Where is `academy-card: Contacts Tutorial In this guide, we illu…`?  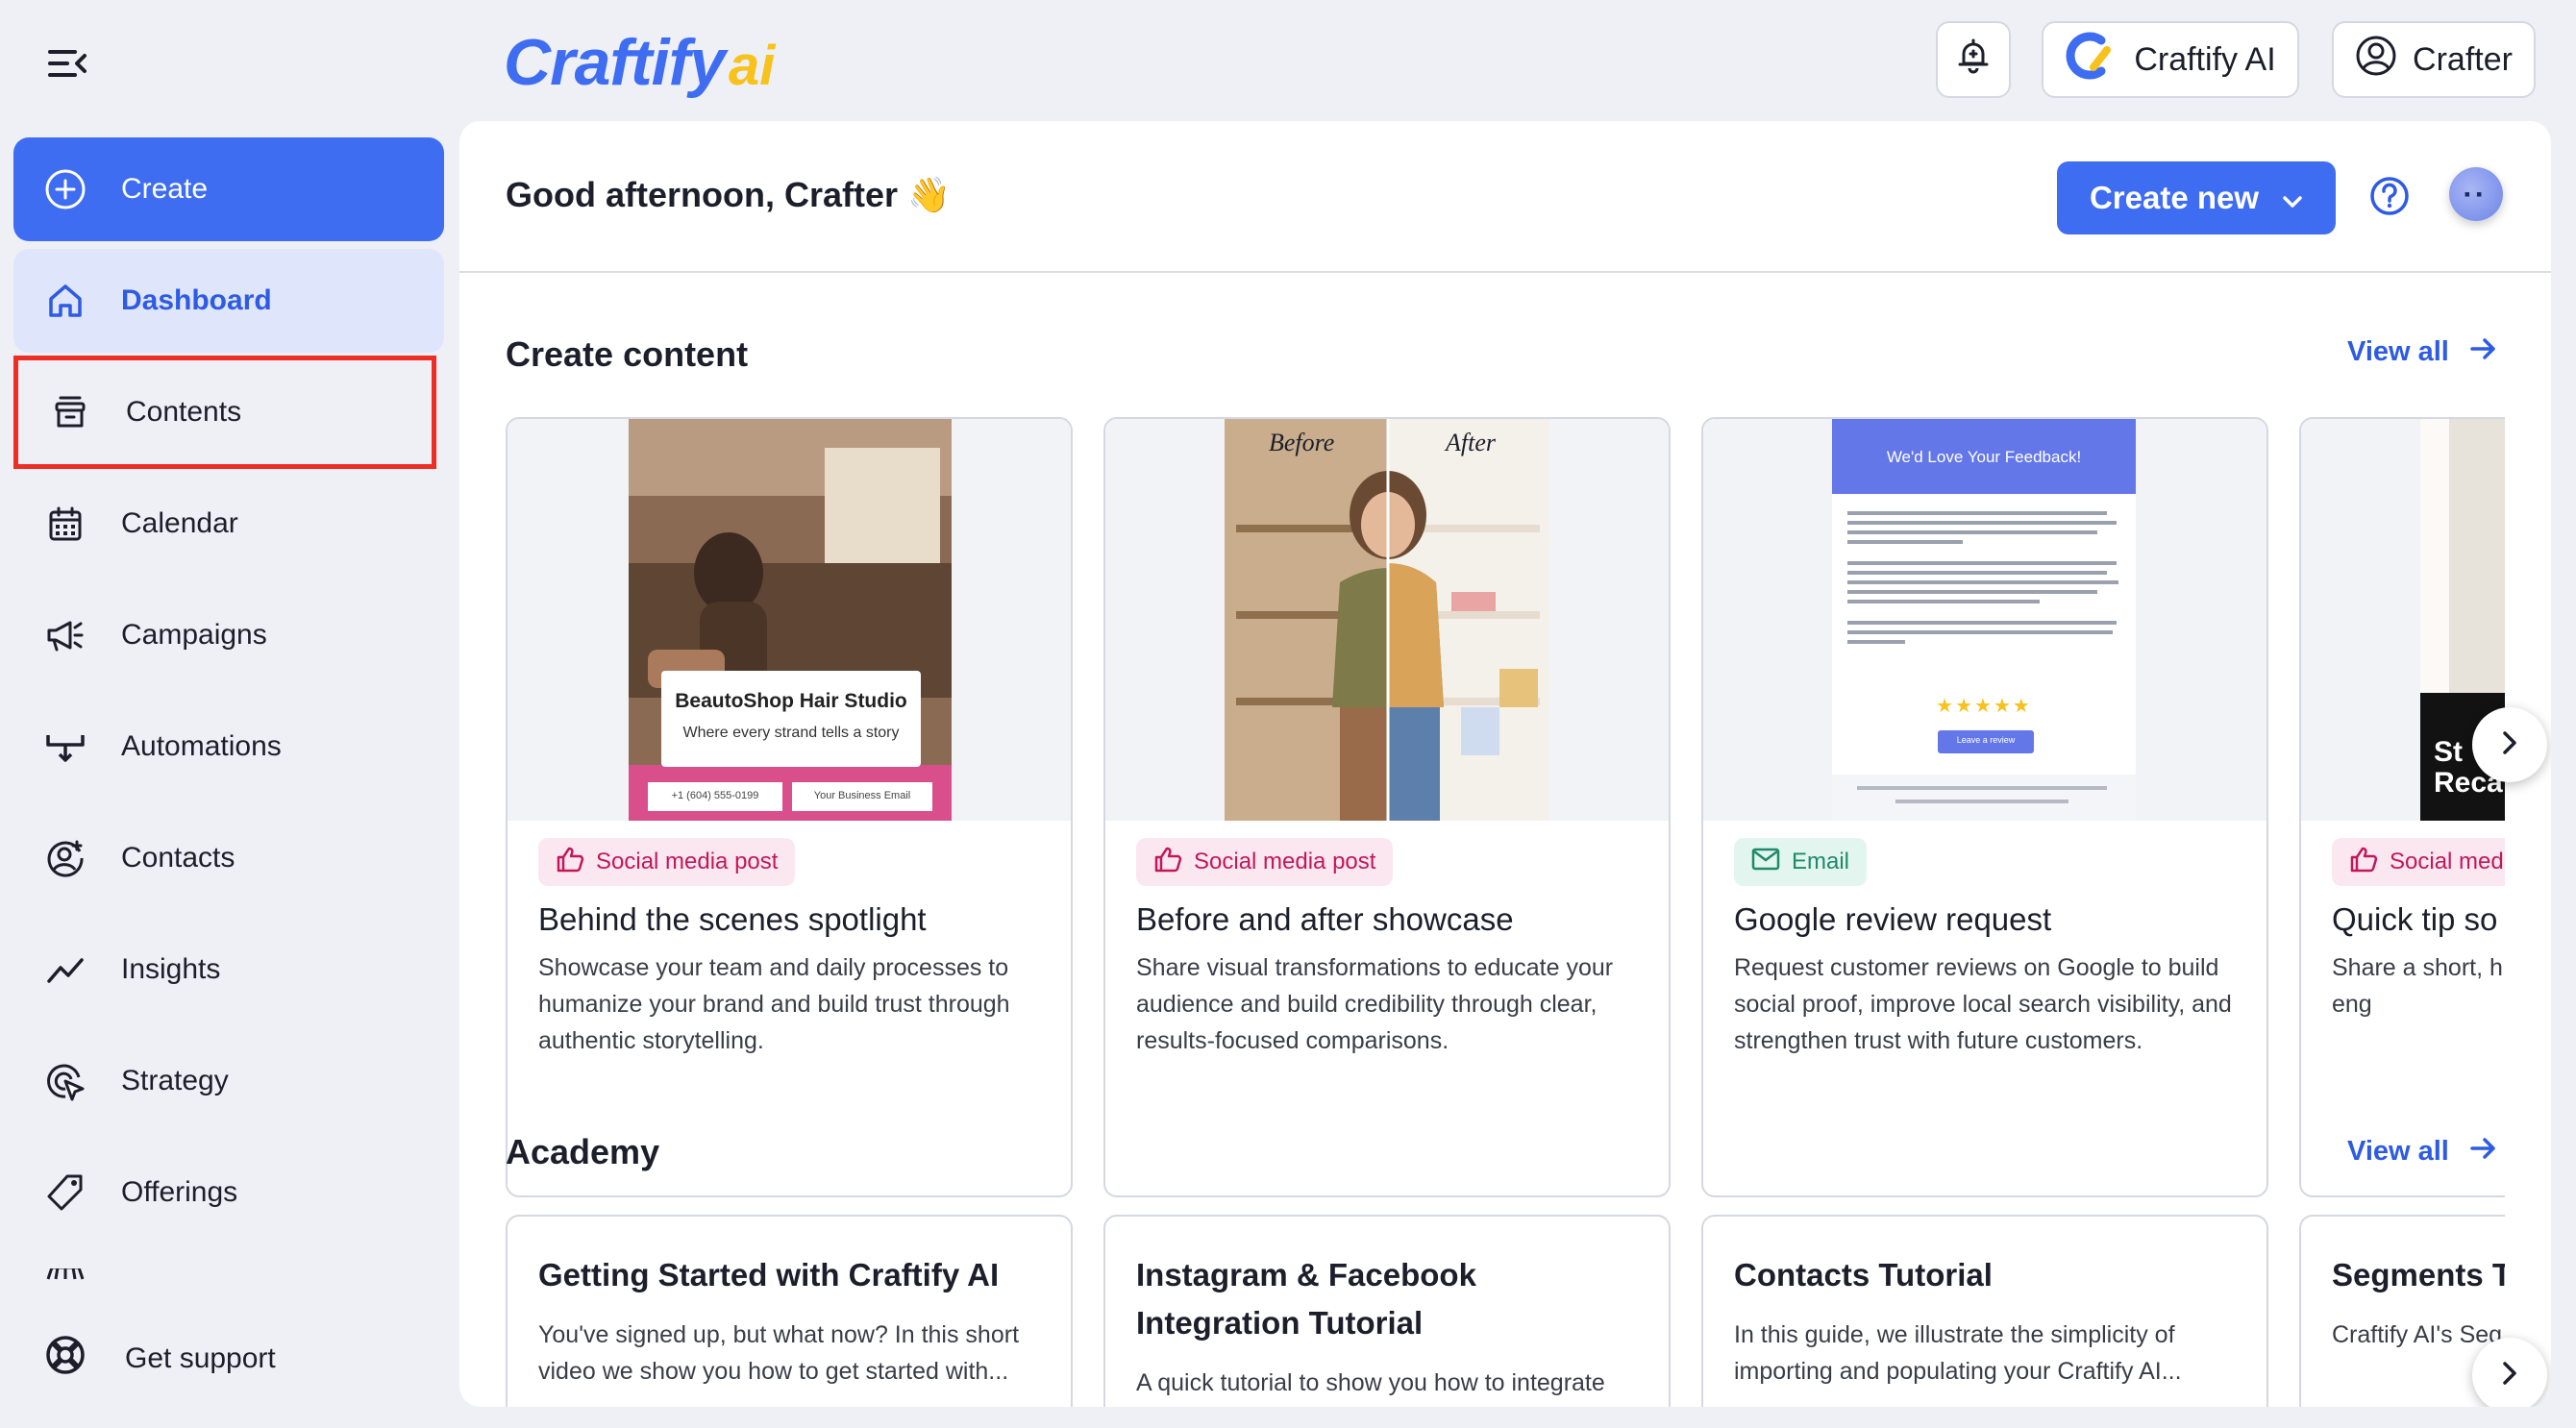
academy-card: Contacts Tutorial In this guide, we illu… is located at coordinates (1985, 1311).